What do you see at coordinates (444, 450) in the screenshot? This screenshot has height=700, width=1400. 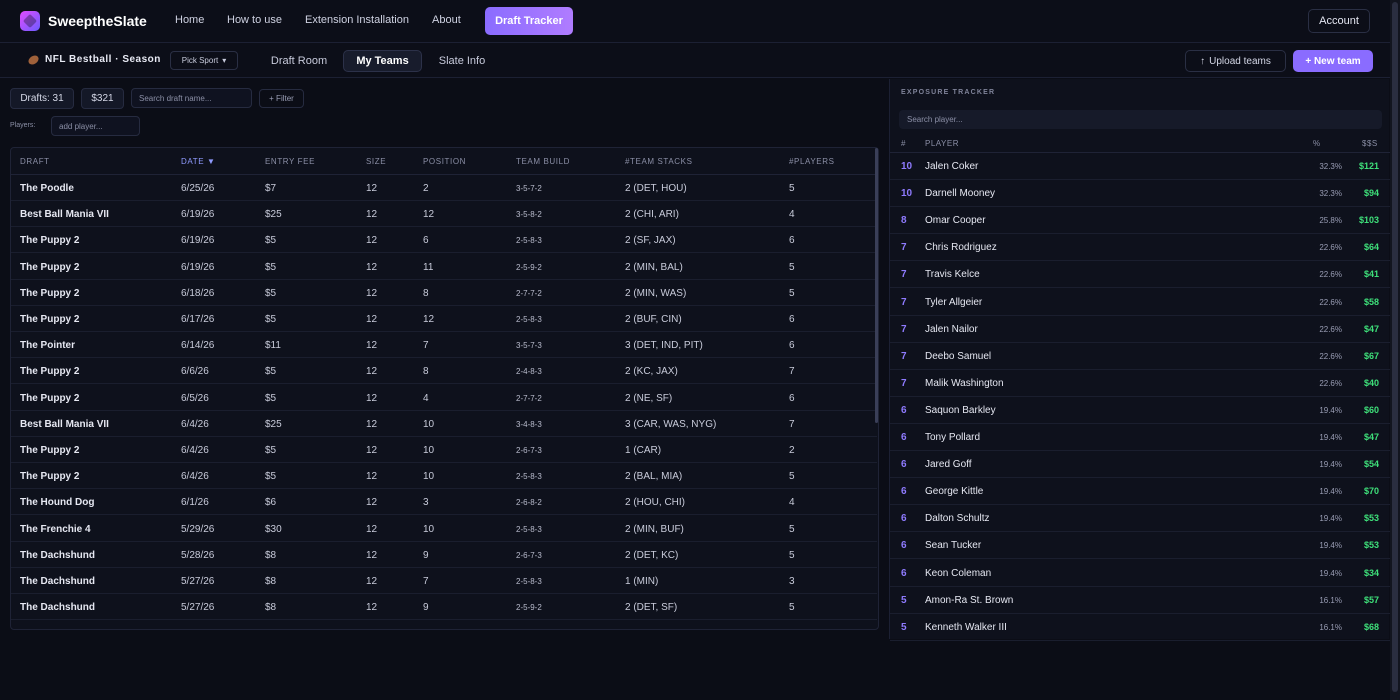 I see `table-row: The Puppy 2 6/4/26 $5 12 10 2-6-7-3 1 (CAR) 2` at bounding box center [444, 450].